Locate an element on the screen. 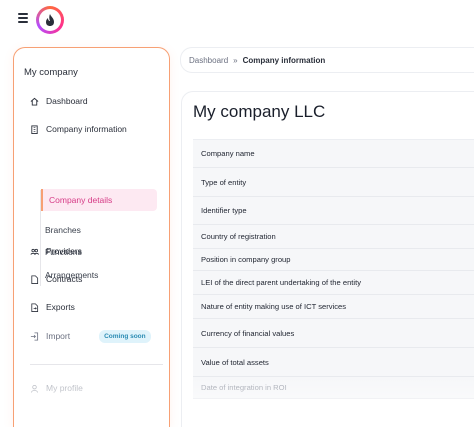 The image size is (474, 427). sidebar-item-import: Import Coming soon is located at coordinates (90, 336).